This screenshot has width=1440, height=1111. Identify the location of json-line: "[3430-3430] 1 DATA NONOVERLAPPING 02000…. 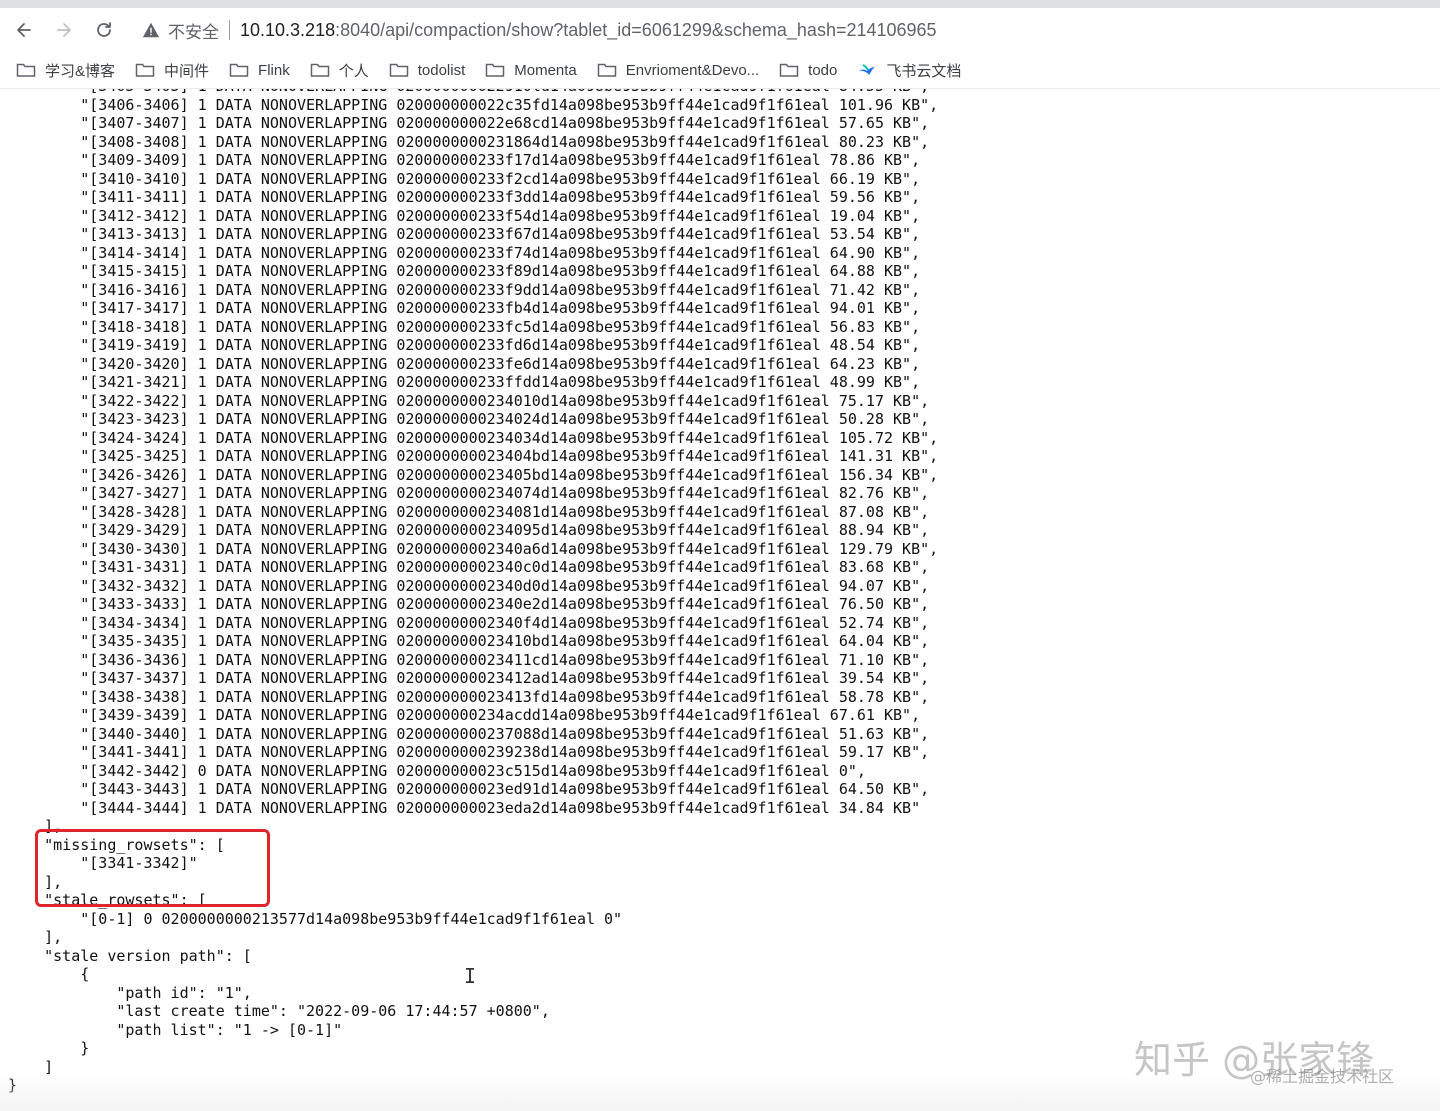
(473, 548).